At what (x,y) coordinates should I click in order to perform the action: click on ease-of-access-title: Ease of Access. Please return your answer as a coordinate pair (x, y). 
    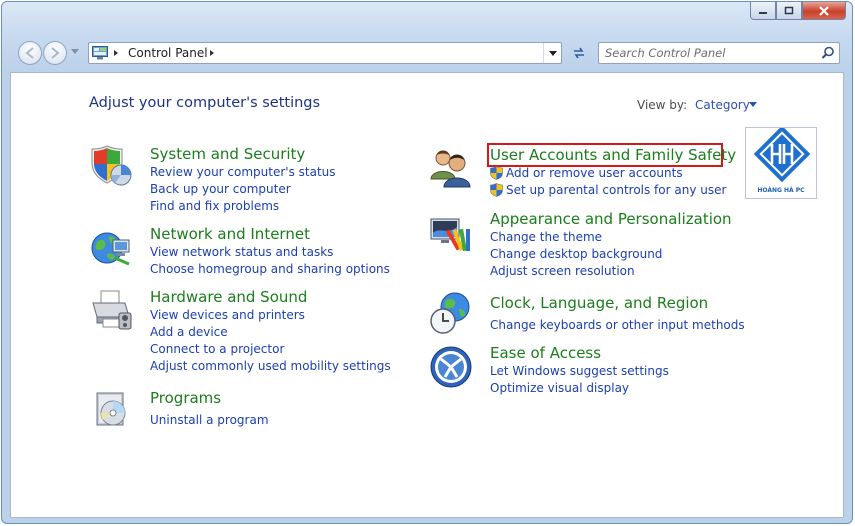
    Looking at the image, I should click on (545, 353).